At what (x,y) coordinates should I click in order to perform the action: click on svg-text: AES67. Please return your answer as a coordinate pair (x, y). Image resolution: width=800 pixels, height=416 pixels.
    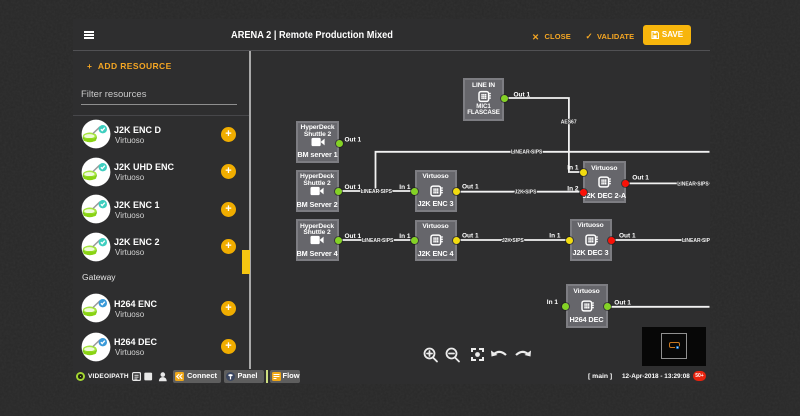
    Looking at the image, I should click on (569, 123).